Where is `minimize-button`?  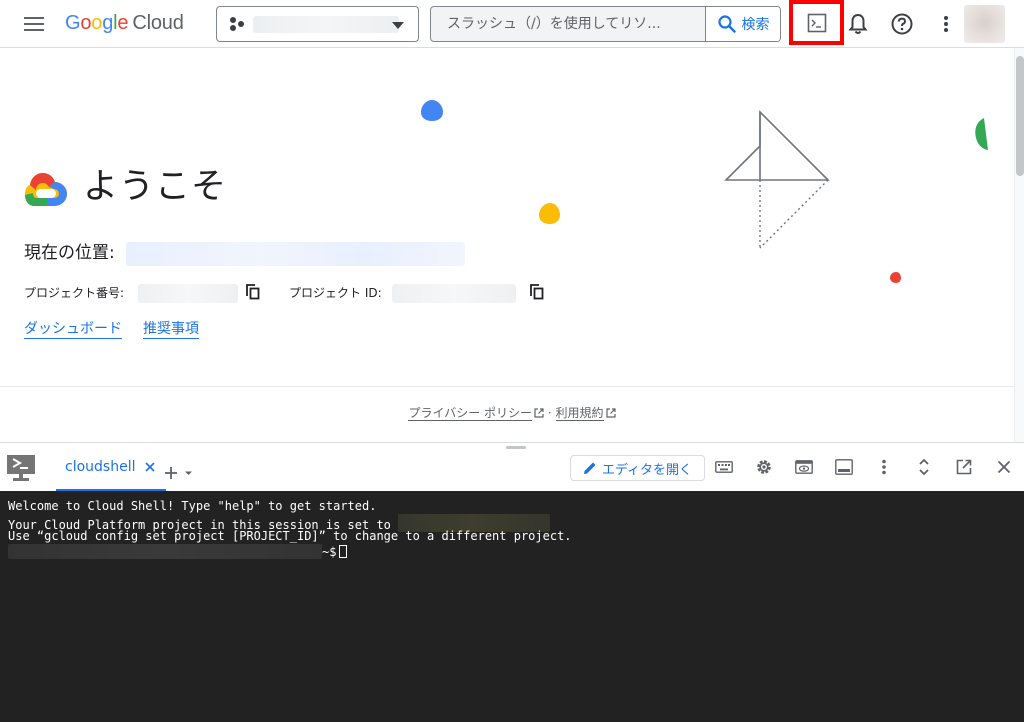
minimize-button is located at coordinates (844, 467).